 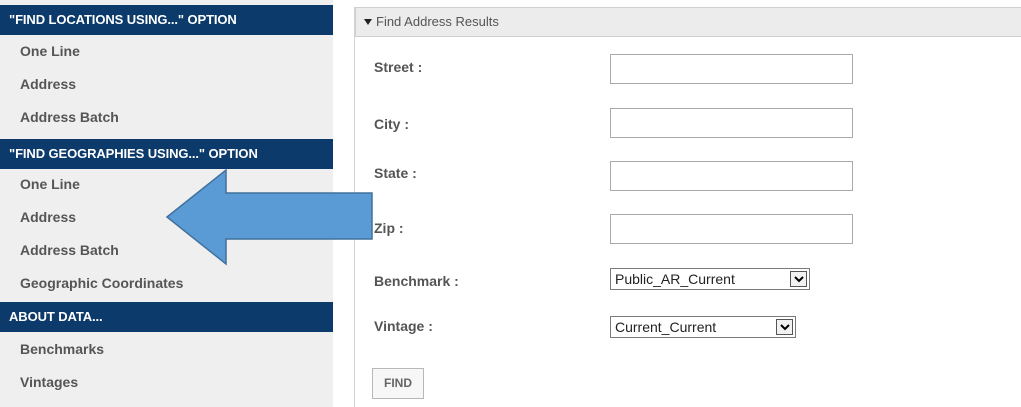 I want to click on state-label: State :, so click(x=395, y=173).